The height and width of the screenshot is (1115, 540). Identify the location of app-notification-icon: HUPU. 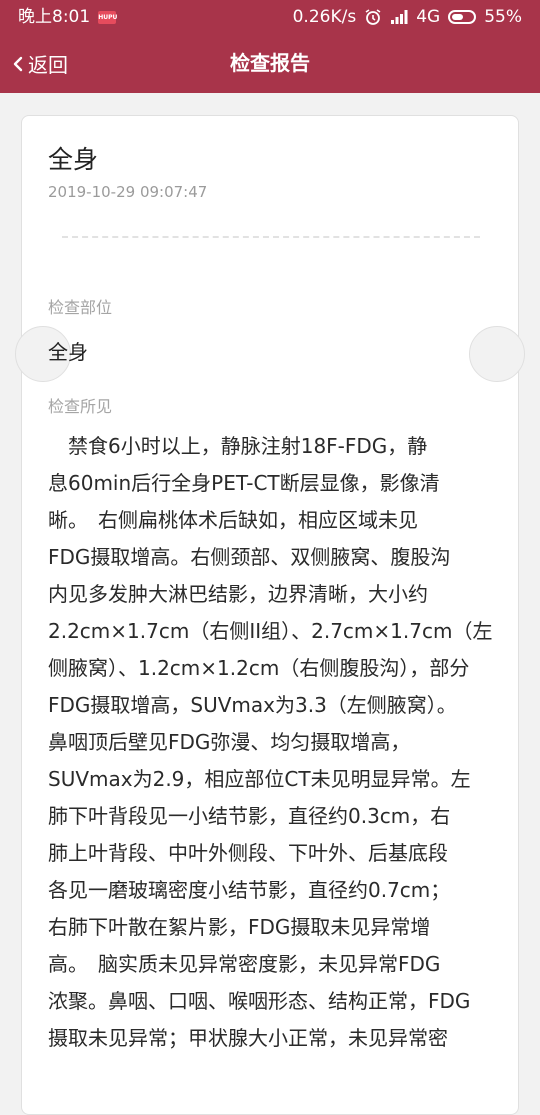
(107, 17).